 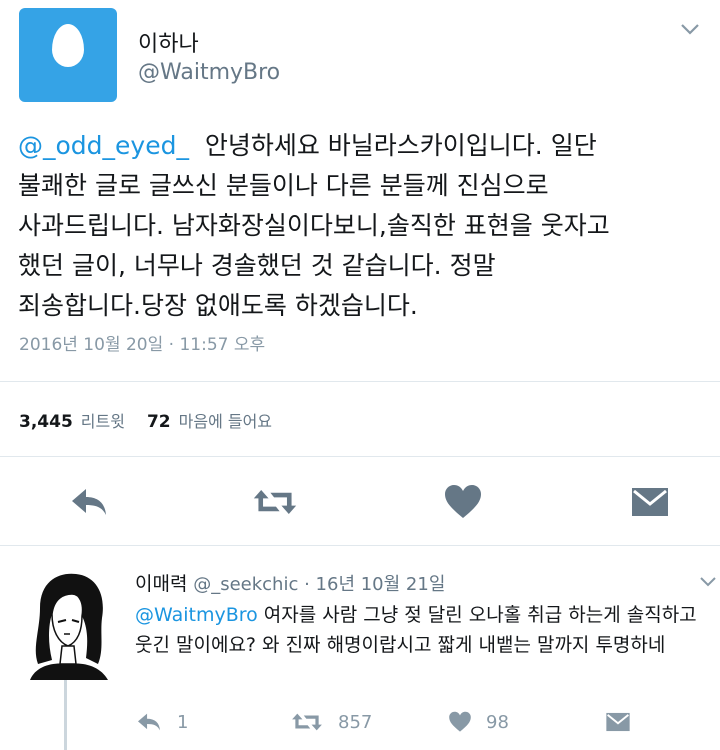 What do you see at coordinates (245, 584) in the screenshot?
I see `user-handle: @_seekchic` at bounding box center [245, 584].